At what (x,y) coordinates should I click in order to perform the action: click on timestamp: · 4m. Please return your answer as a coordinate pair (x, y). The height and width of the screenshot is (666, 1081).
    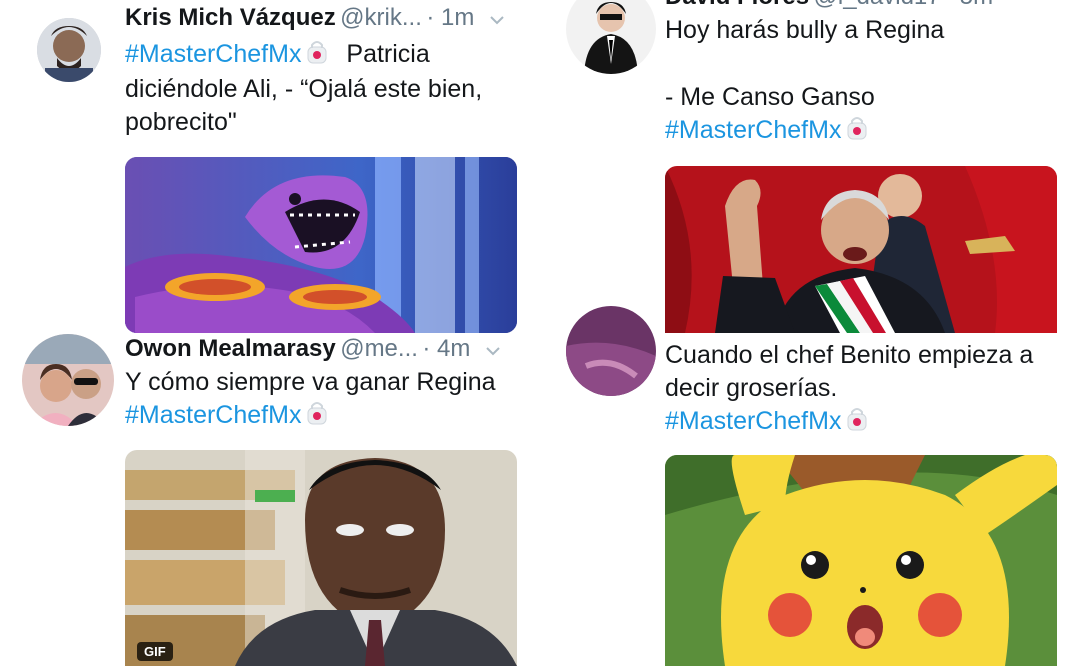
    Looking at the image, I should click on (446, 348).